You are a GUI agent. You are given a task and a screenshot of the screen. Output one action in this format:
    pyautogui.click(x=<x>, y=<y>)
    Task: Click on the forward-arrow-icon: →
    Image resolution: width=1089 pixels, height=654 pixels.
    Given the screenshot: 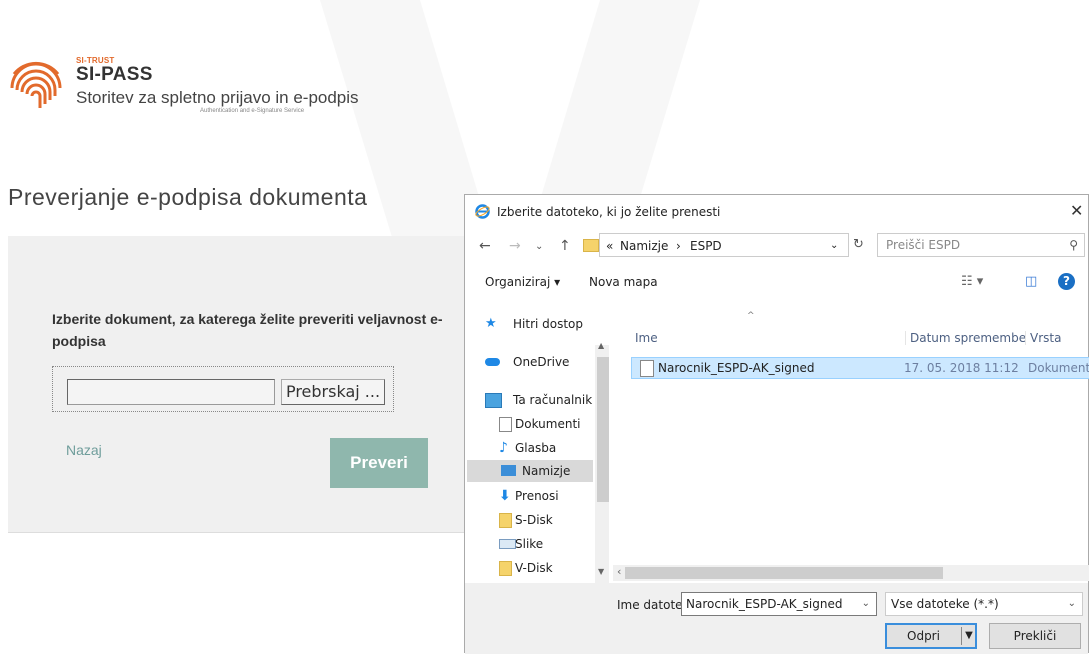 What is the action you would take?
    pyautogui.click(x=515, y=246)
    